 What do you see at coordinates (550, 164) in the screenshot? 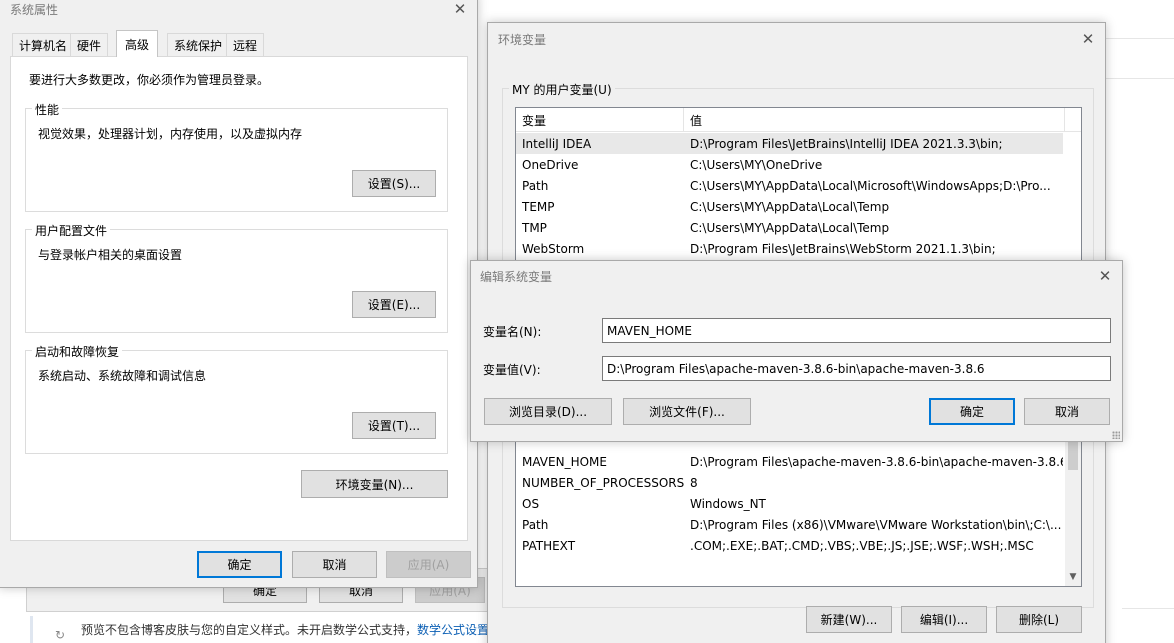
I see `variable-name: OneDrive` at bounding box center [550, 164].